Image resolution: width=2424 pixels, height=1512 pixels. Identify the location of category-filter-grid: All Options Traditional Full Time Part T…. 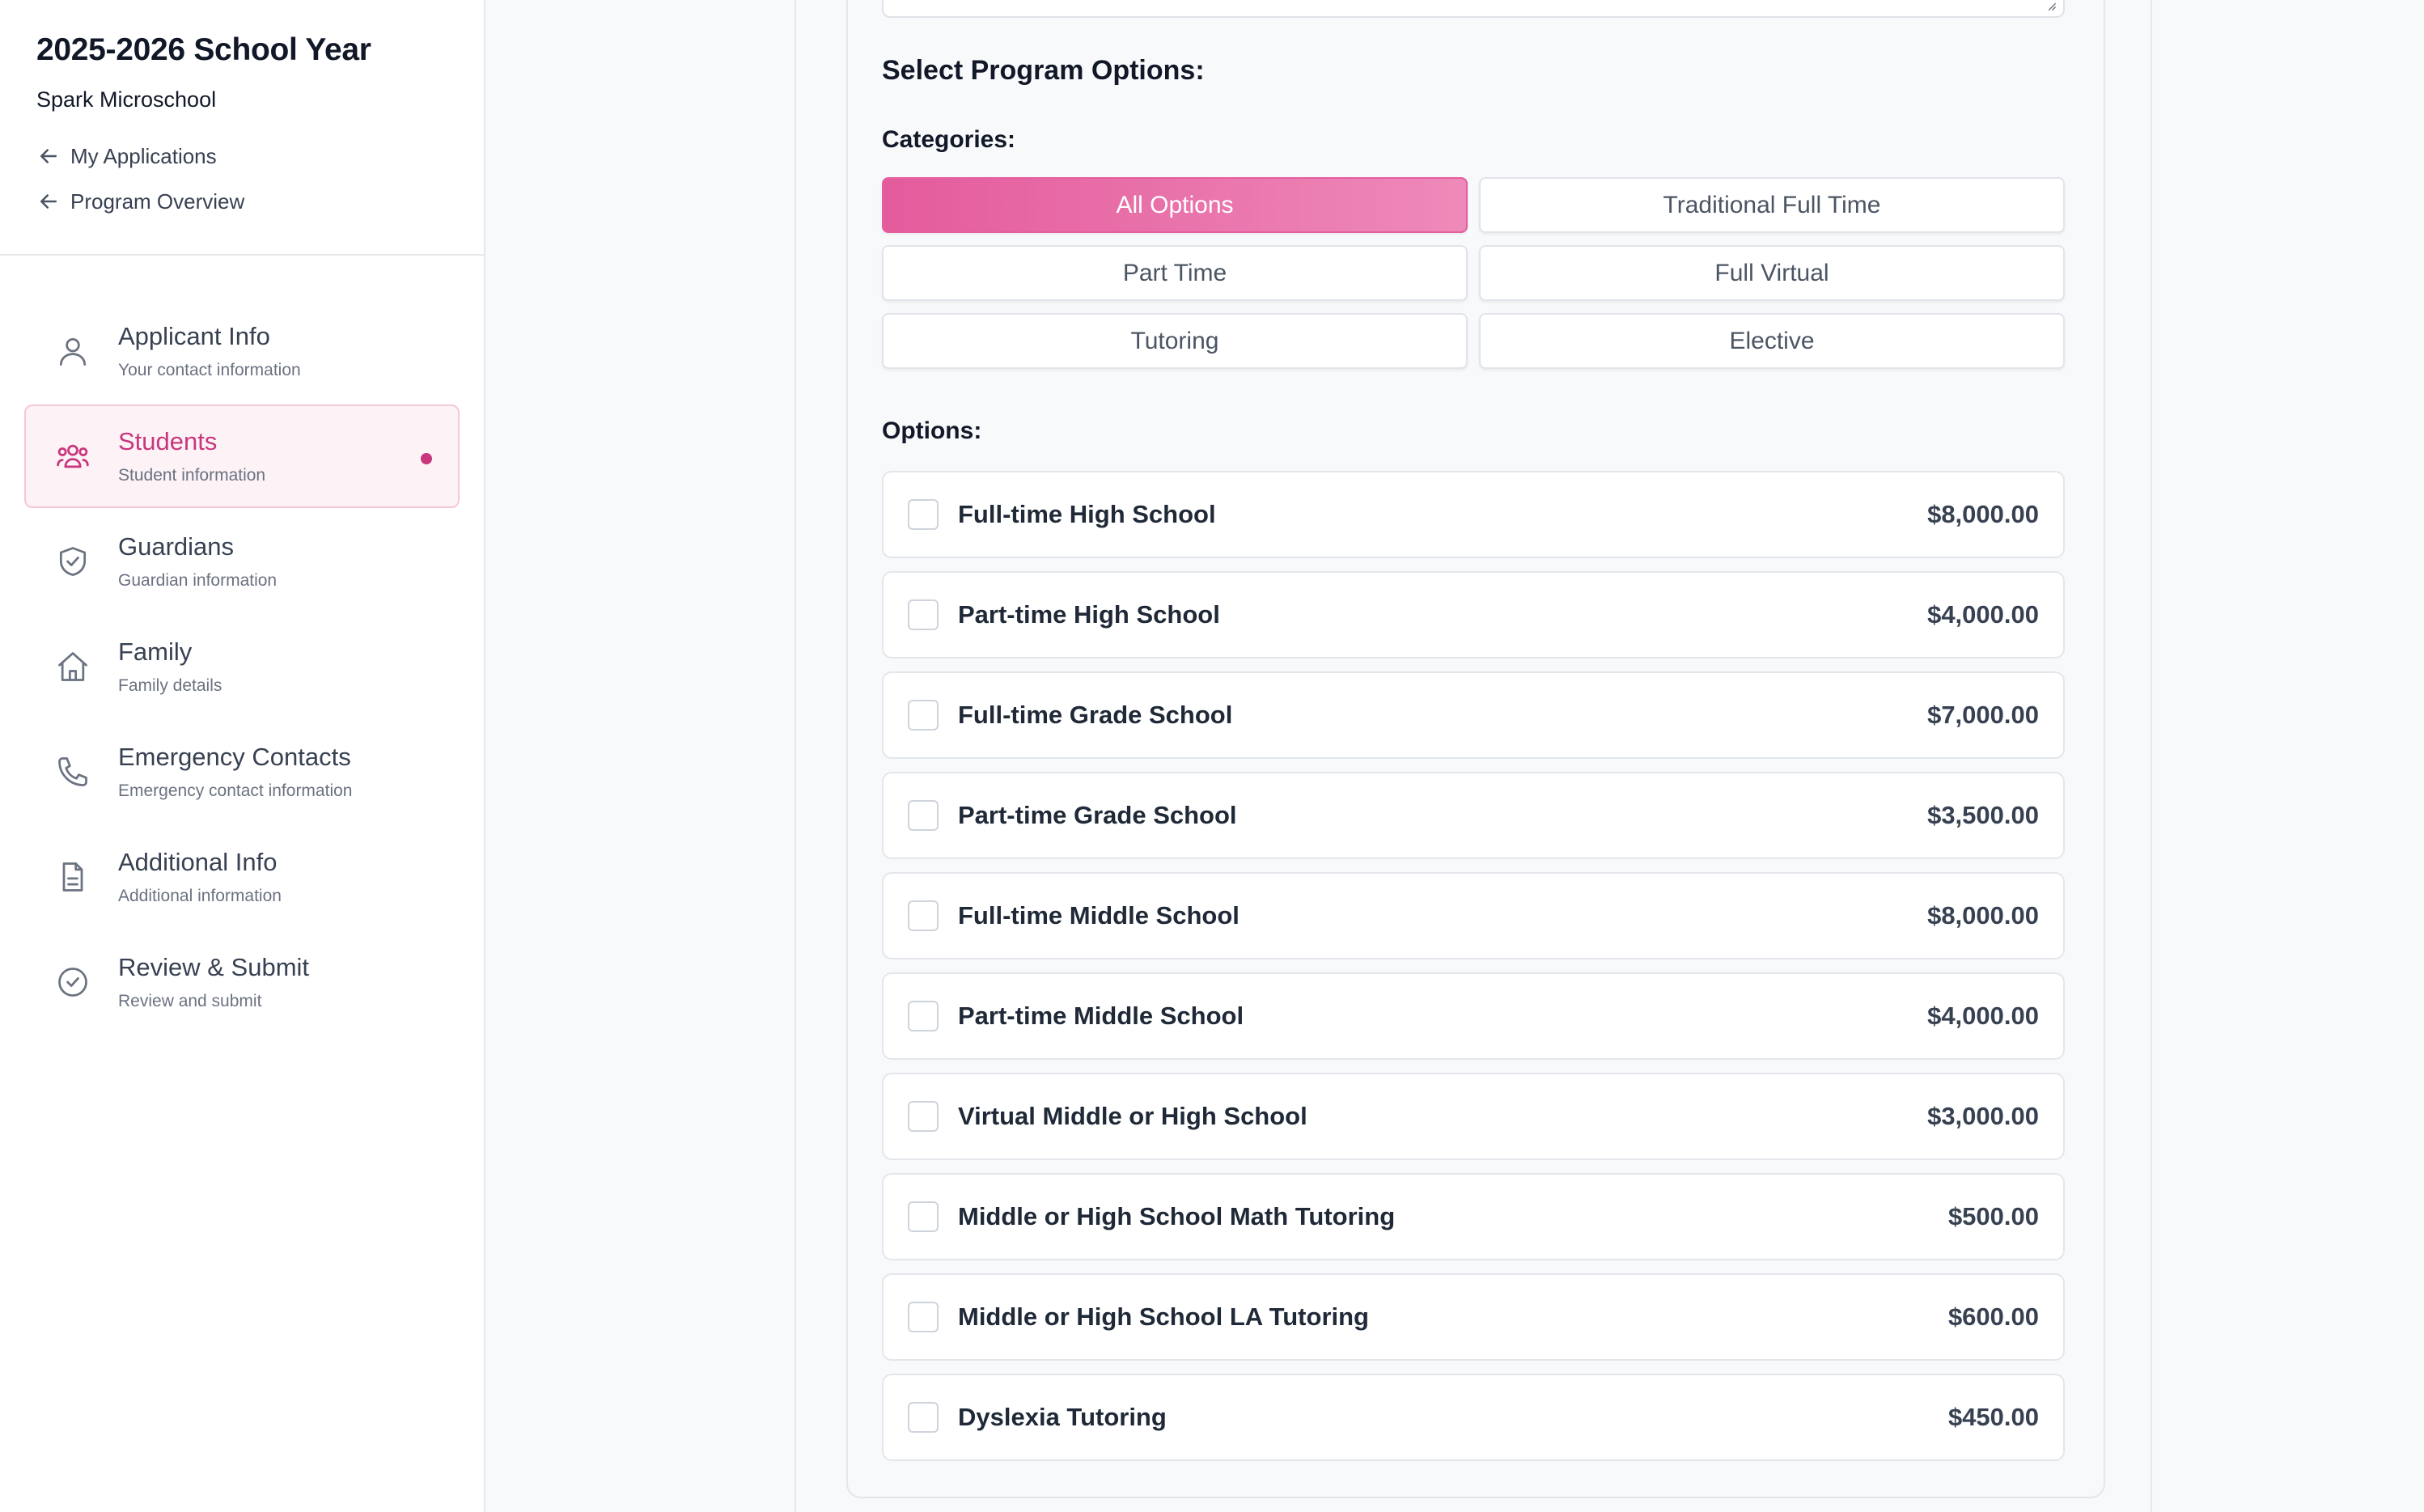
(1473, 273).